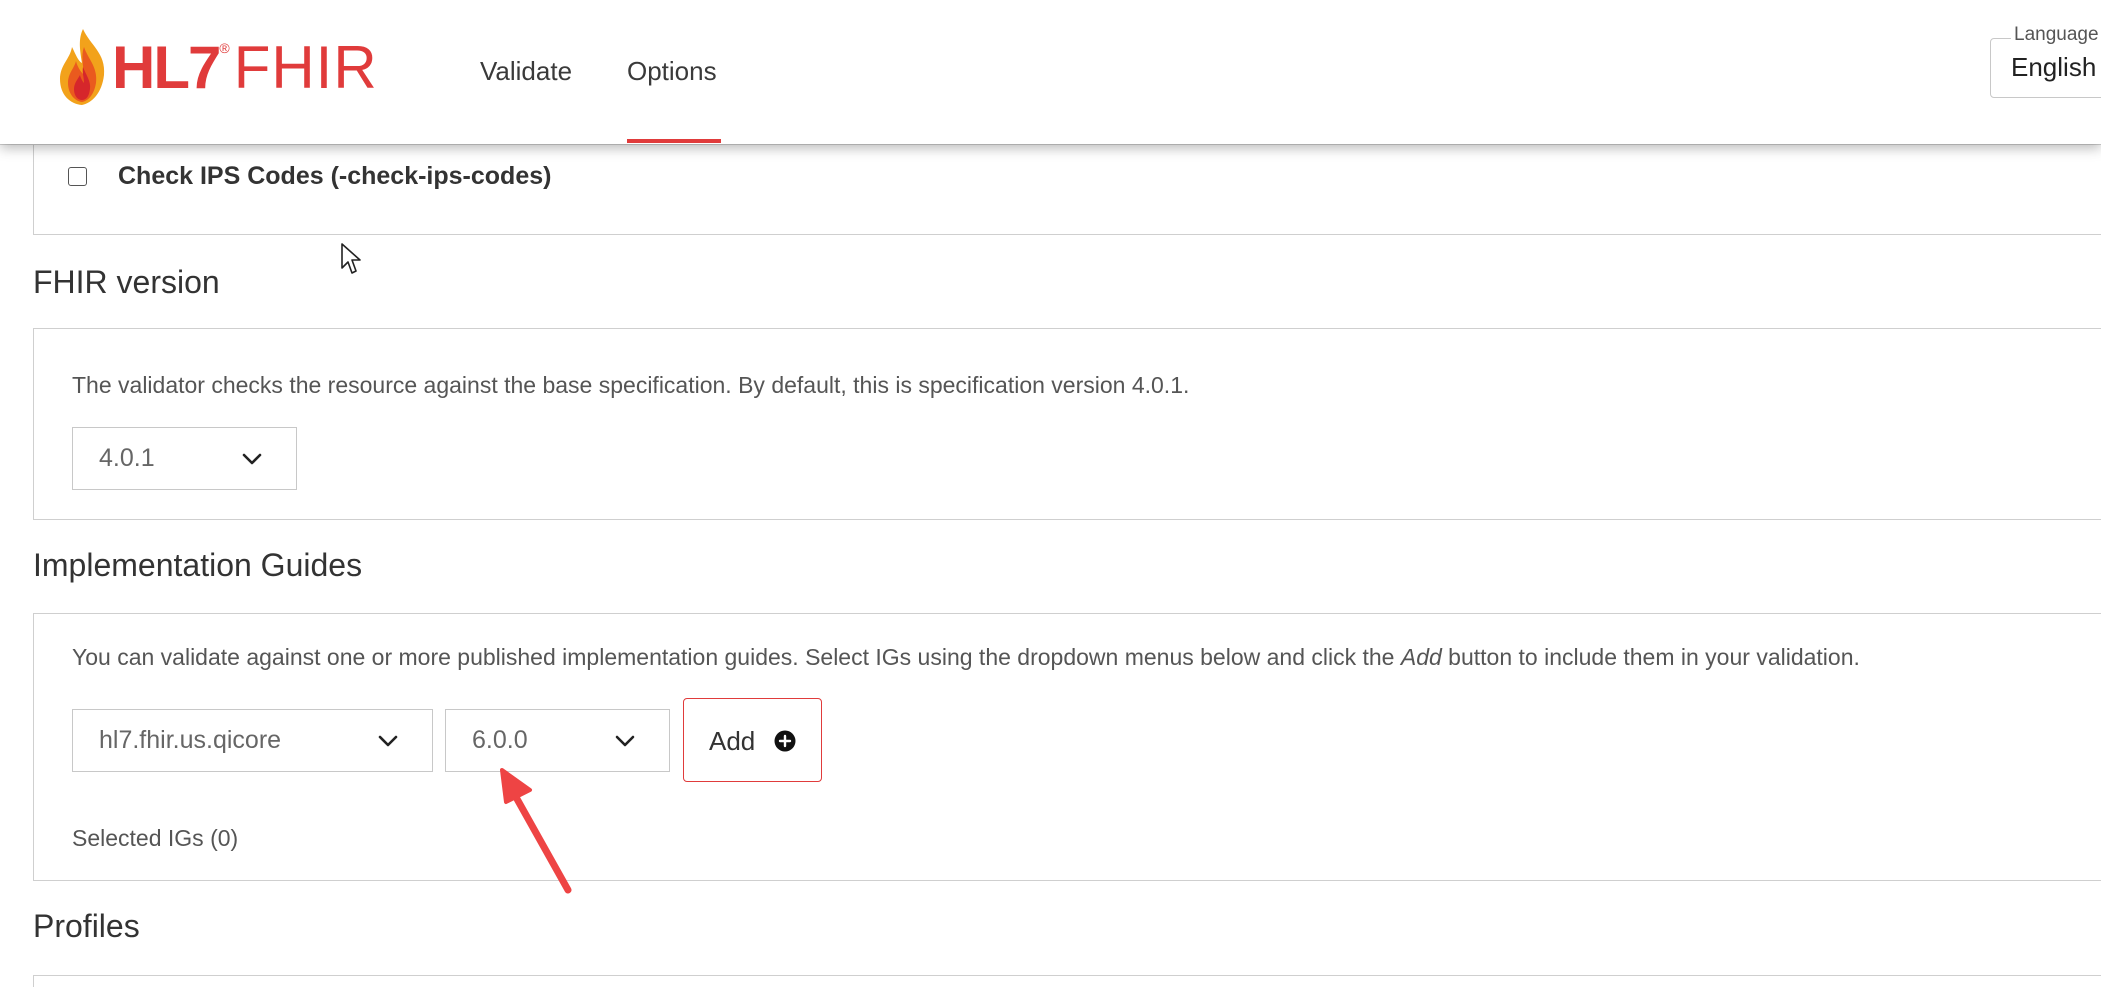  What do you see at coordinates (536, 831) in the screenshot?
I see `annotation-arrow-icon` at bounding box center [536, 831].